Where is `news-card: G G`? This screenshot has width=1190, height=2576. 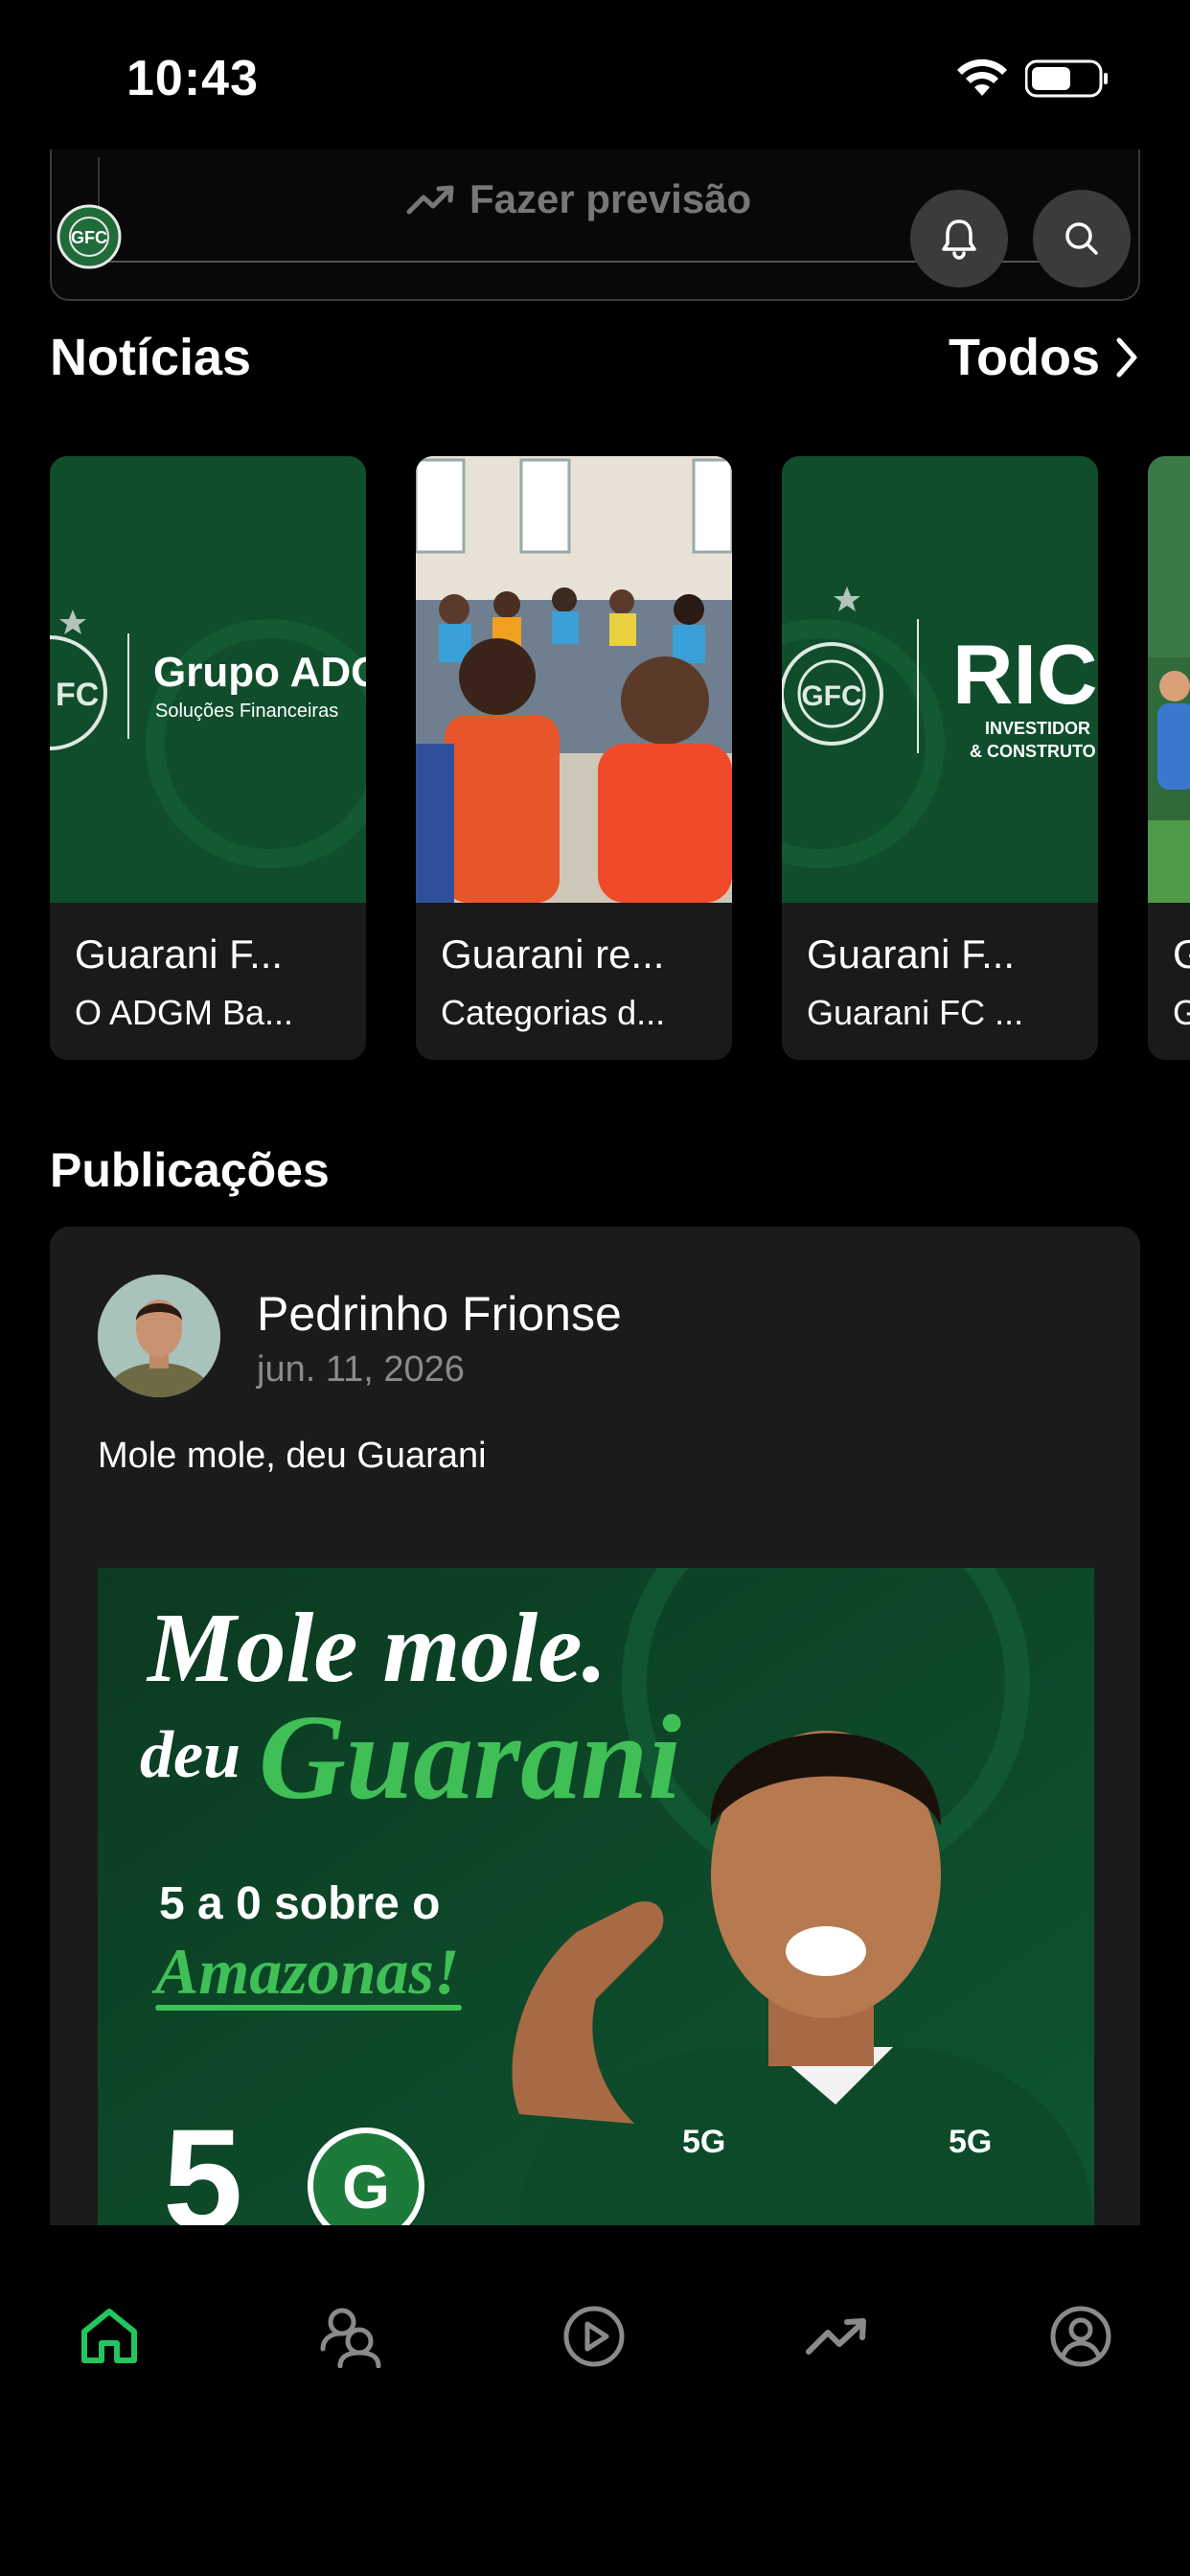 news-card: G G is located at coordinates (1169, 758).